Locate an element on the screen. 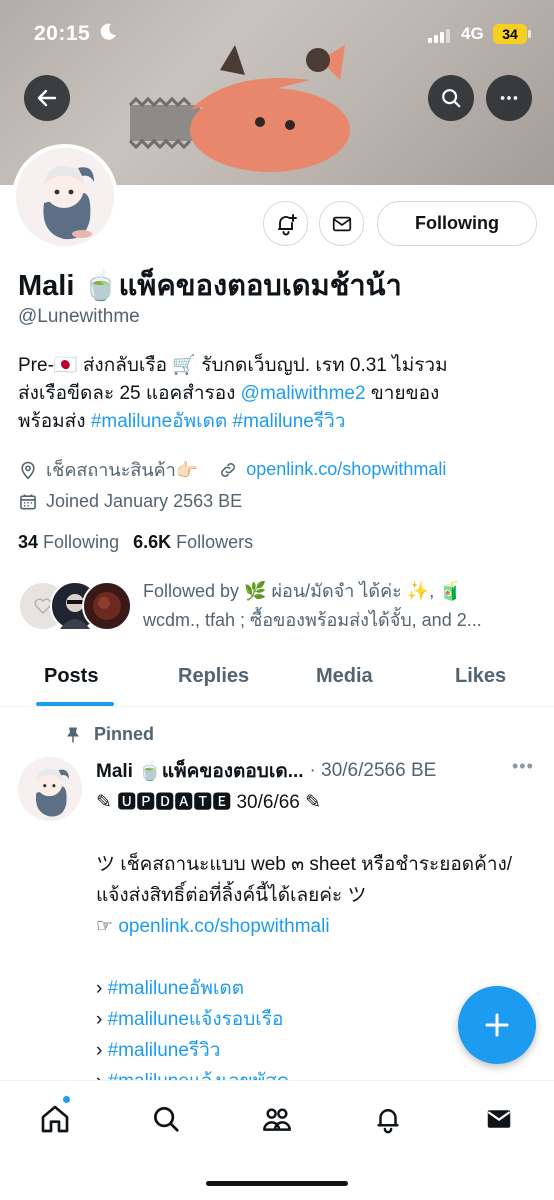 This screenshot has width=554, height=1200. home-icon is located at coordinates (55, 1119).